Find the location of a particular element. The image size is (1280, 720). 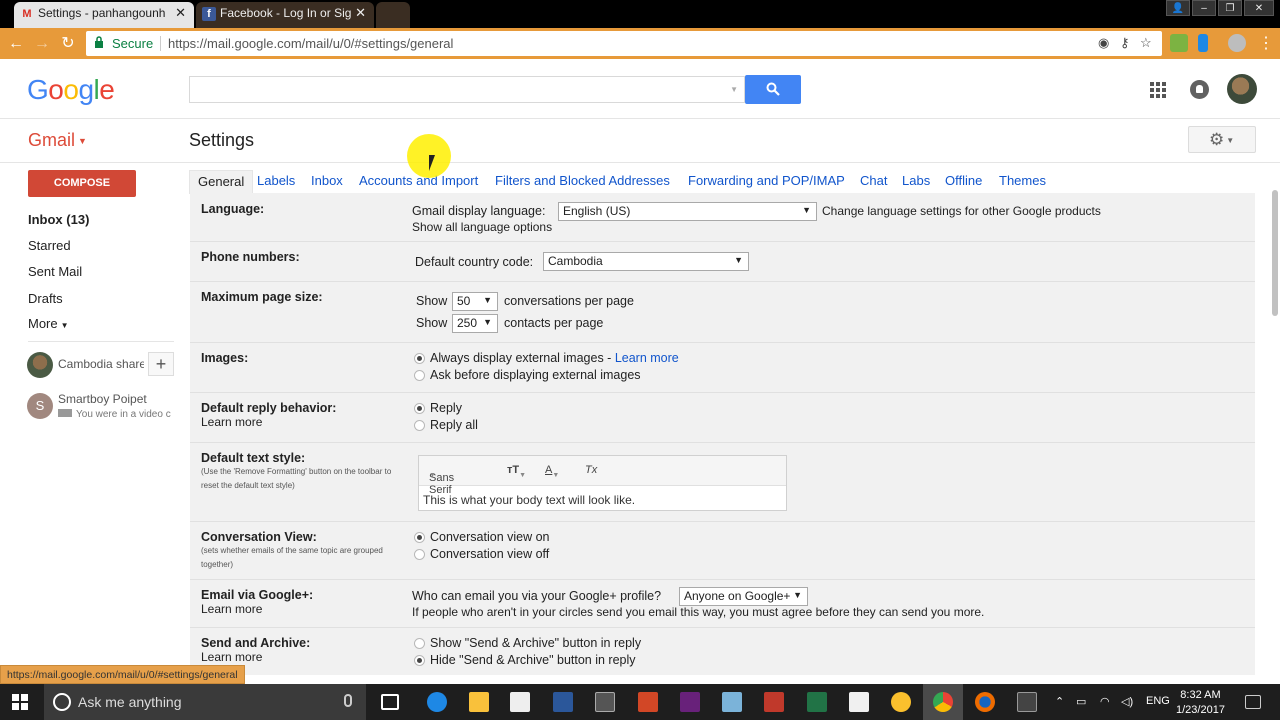

file-explorer-icon is located at coordinates (479, 702).